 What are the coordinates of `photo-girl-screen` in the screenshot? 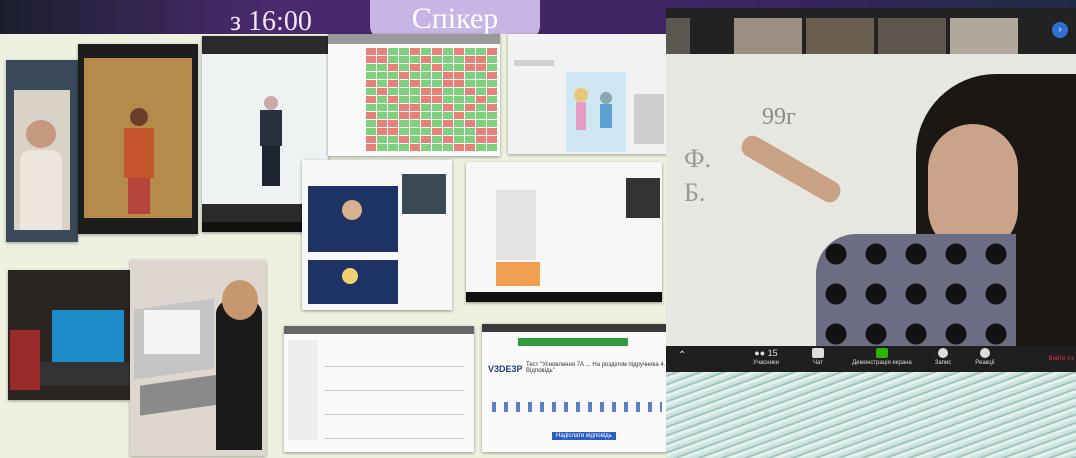 It's located at (42, 151).